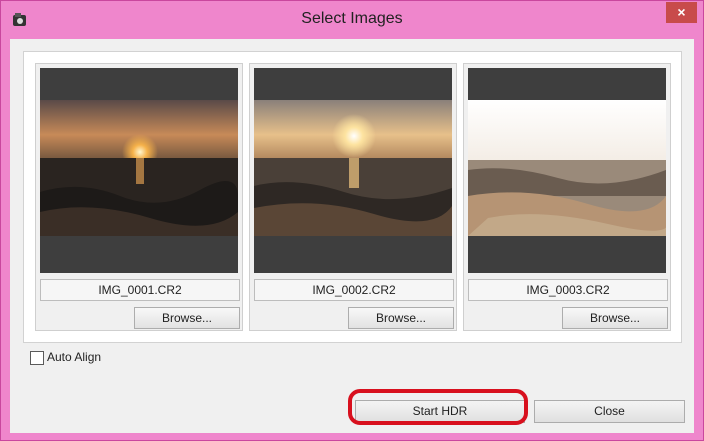 This screenshot has height=441, width=704. I want to click on title-bar: Select Images ×, so click(352, 20).